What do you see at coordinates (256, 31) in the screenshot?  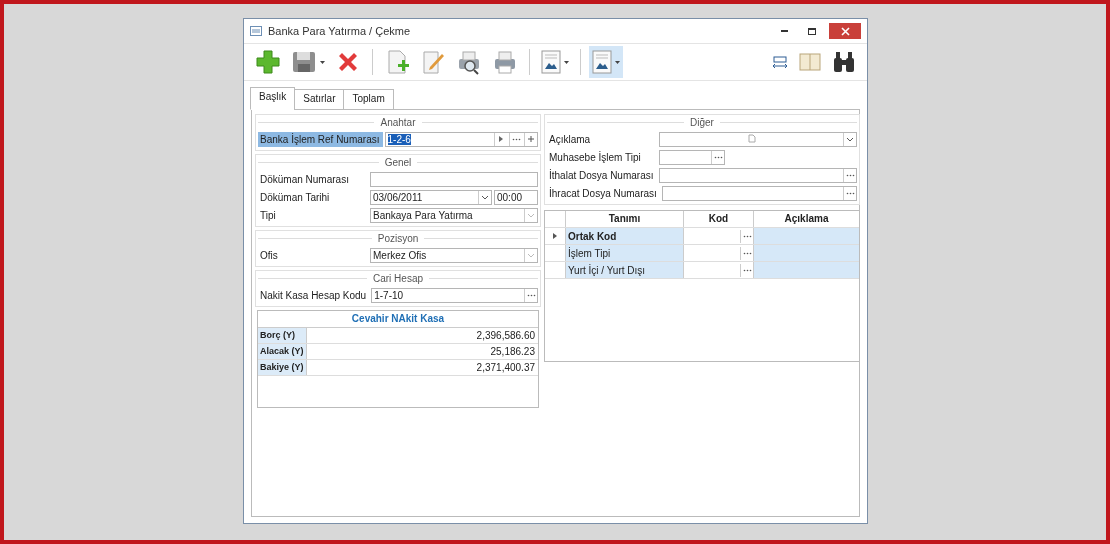 I see `app-icon` at bounding box center [256, 31].